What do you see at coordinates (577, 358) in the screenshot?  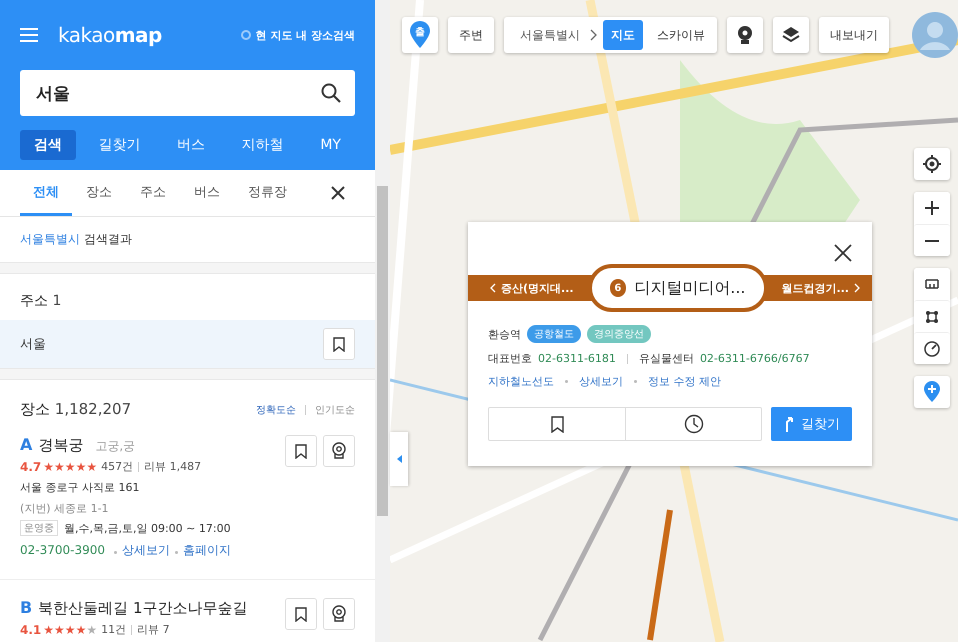 I see `phone-number: 02-6311-6181` at bounding box center [577, 358].